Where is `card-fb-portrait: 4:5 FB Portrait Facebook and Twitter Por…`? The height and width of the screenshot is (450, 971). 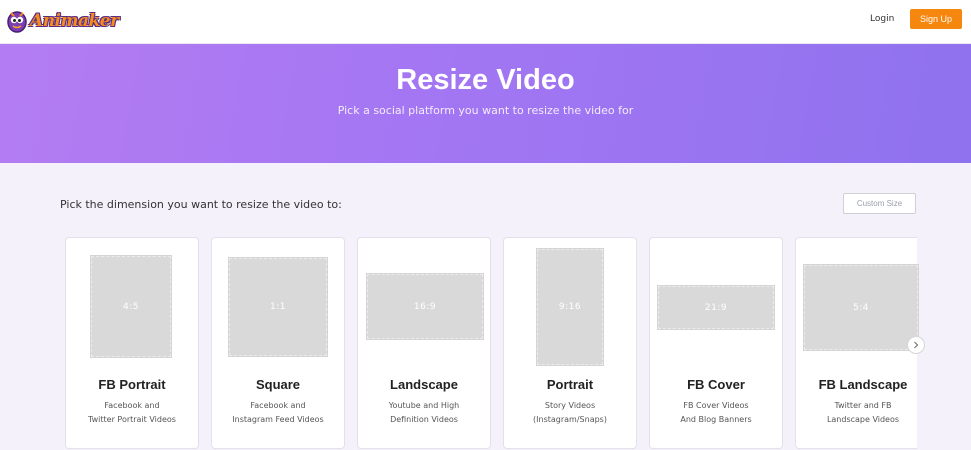 card-fb-portrait: 4:5 FB Portrait Facebook and Twitter Por… is located at coordinates (132, 343).